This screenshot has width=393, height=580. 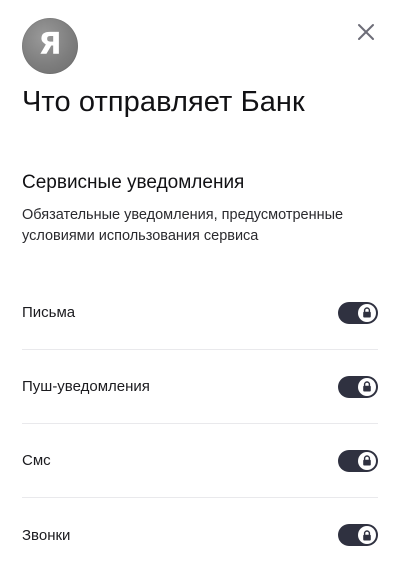 What do you see at coordinates (46, 535) in the screenshot?
I see `notification-label: Звонки` at bounding box center [46, 535].